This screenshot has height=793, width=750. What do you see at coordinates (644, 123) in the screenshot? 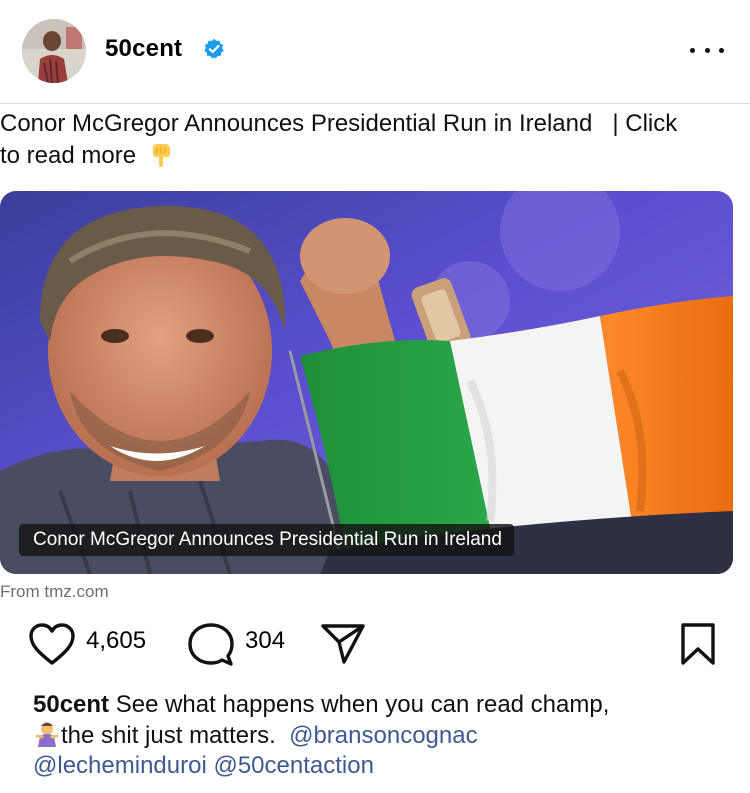
I see `post-separator: | Click` at bounding box center [644, 123].